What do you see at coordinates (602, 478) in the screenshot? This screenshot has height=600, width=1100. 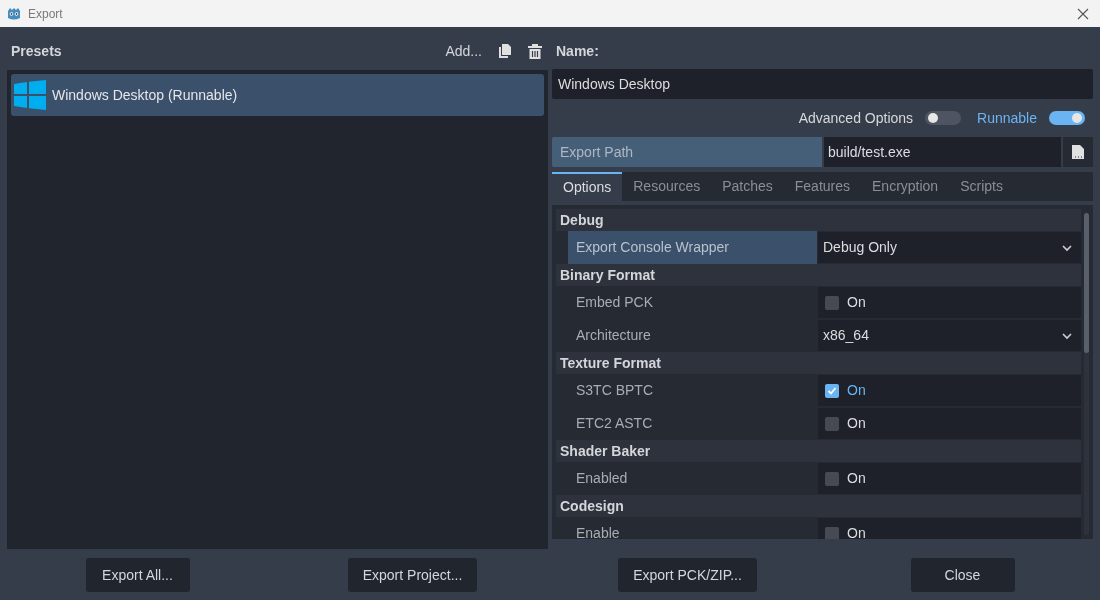 I see `property-label: Enabled` at bounding box center [602, 478].